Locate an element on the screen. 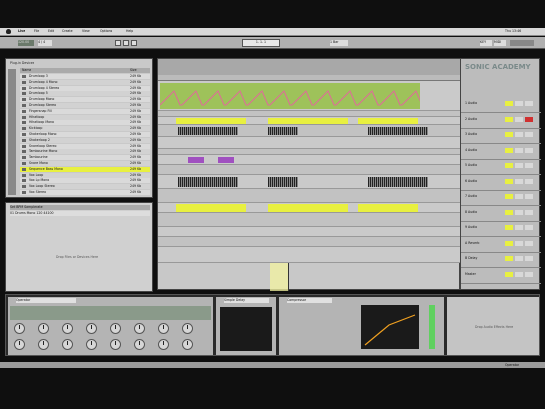 The image size is (545, 409). compressor-title: Compressor is located at coordinates (309, 300).